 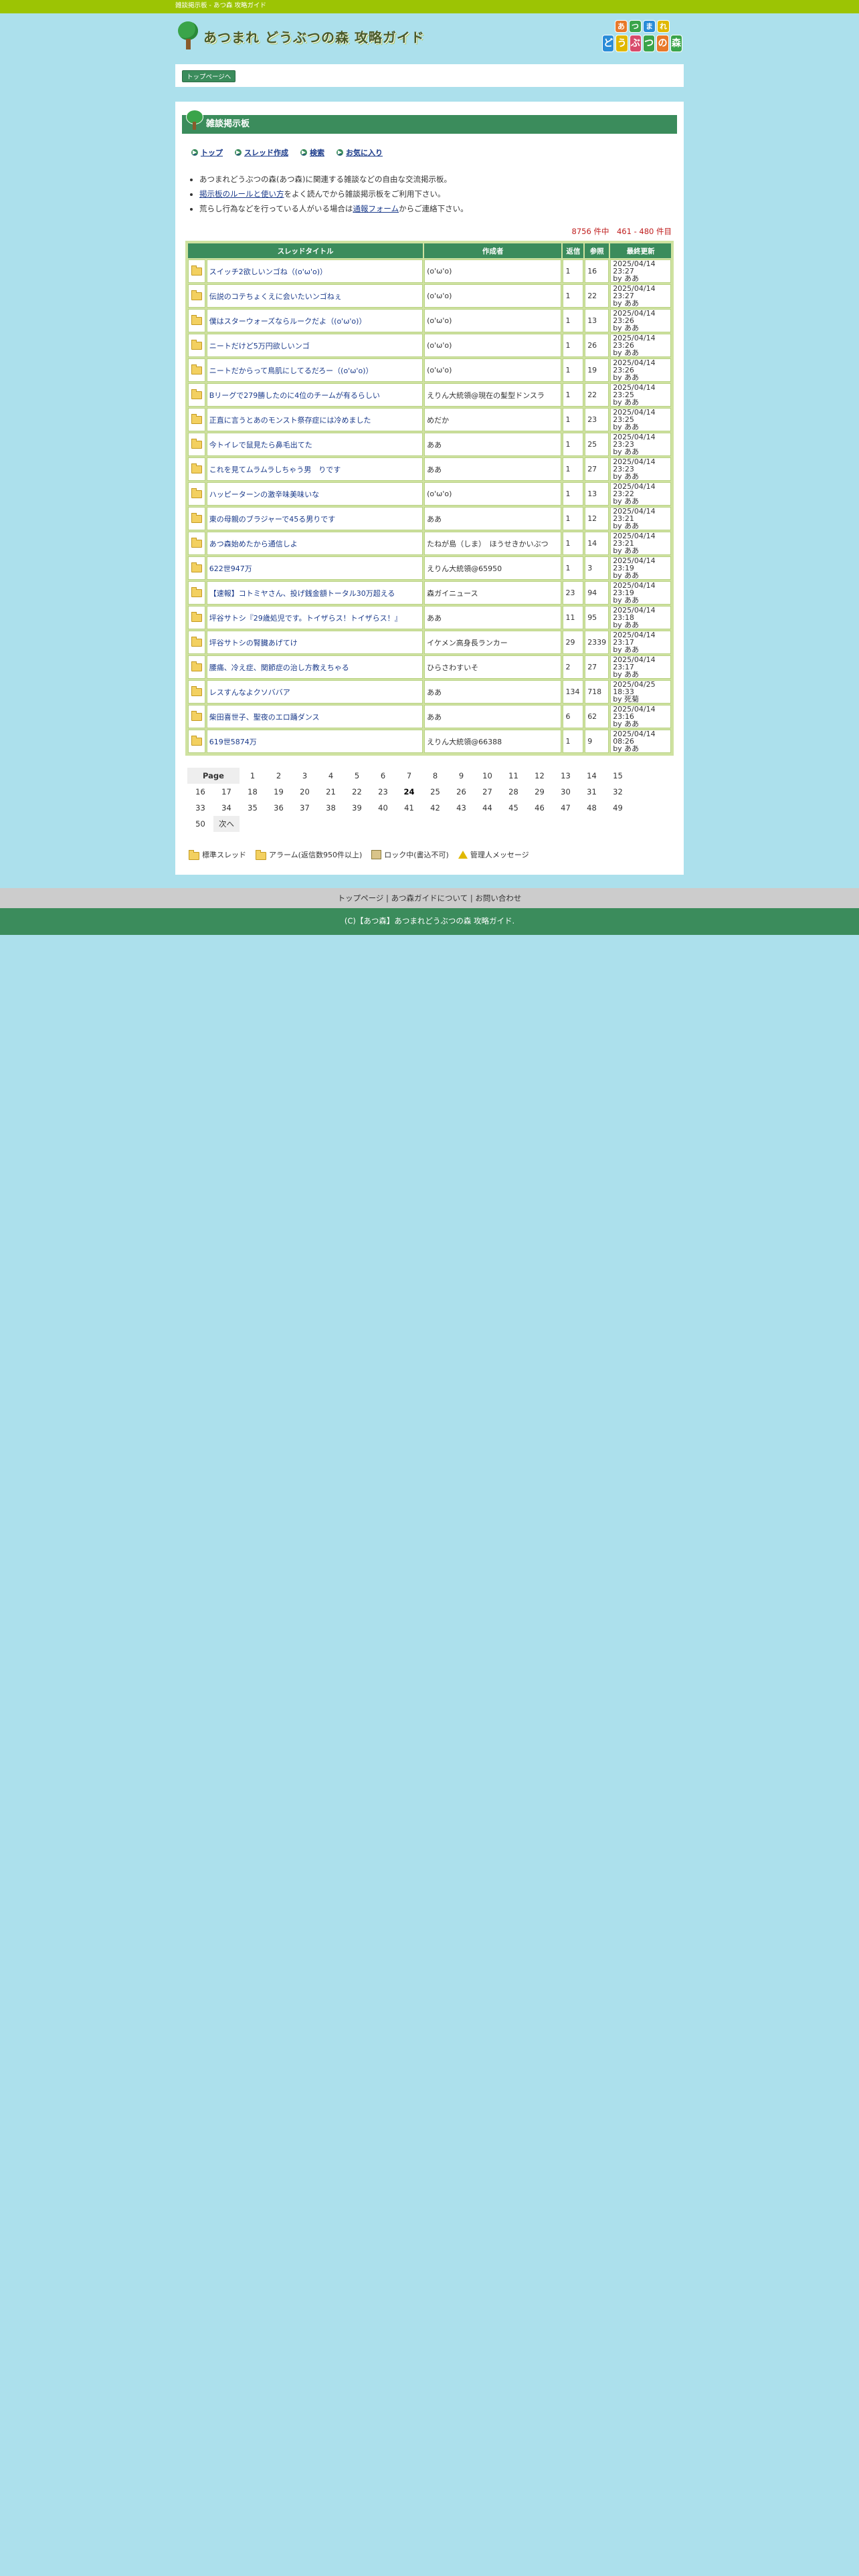 What do you see at coordinates (314, 419) in the screenshot?
I see `thread-title-link: 正直に言うとあのモンスト祭存症には冷めました` at bounding box center [314, 419].